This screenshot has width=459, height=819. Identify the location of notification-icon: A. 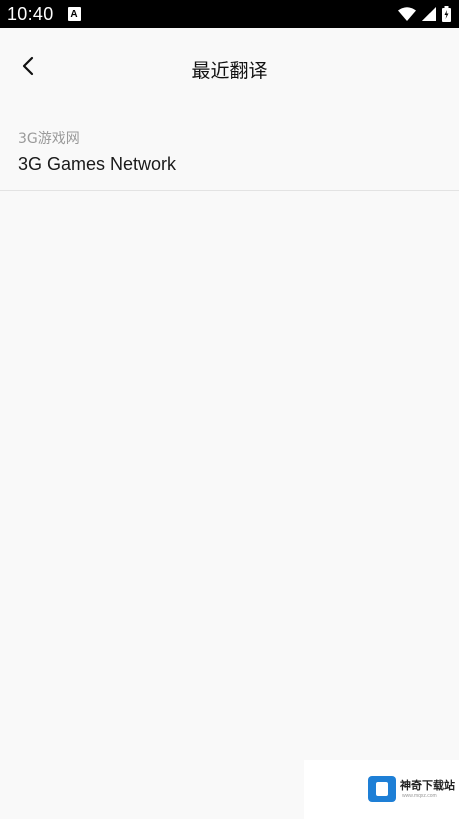
(74, 14).